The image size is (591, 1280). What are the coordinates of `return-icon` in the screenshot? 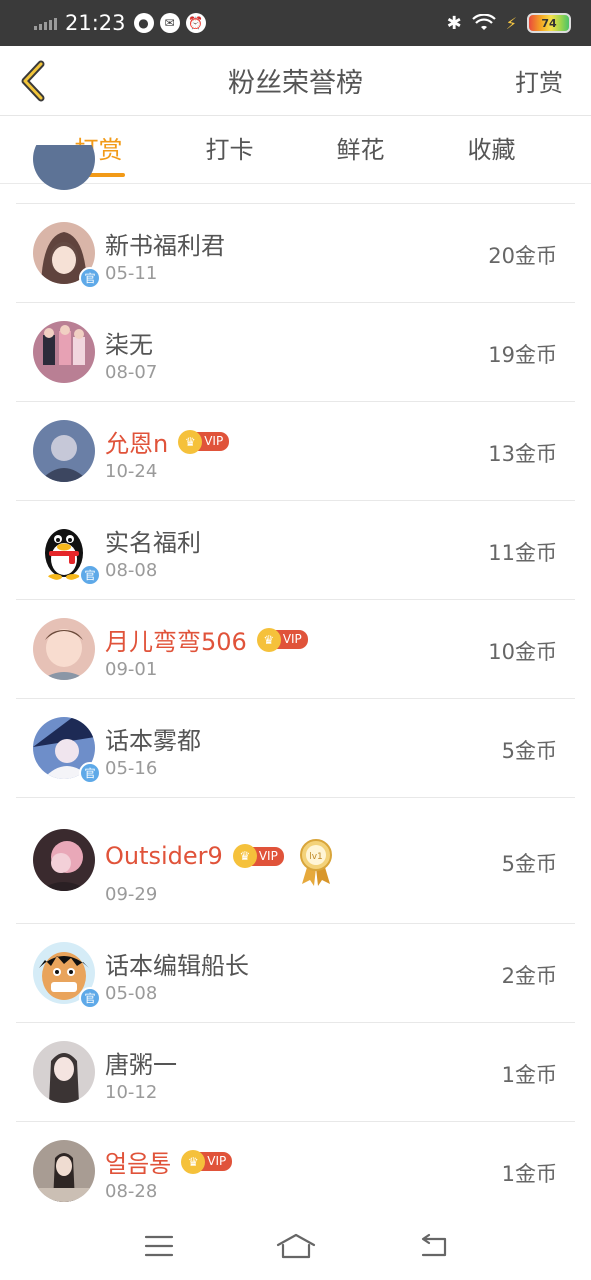 It's located at (433, 1245).